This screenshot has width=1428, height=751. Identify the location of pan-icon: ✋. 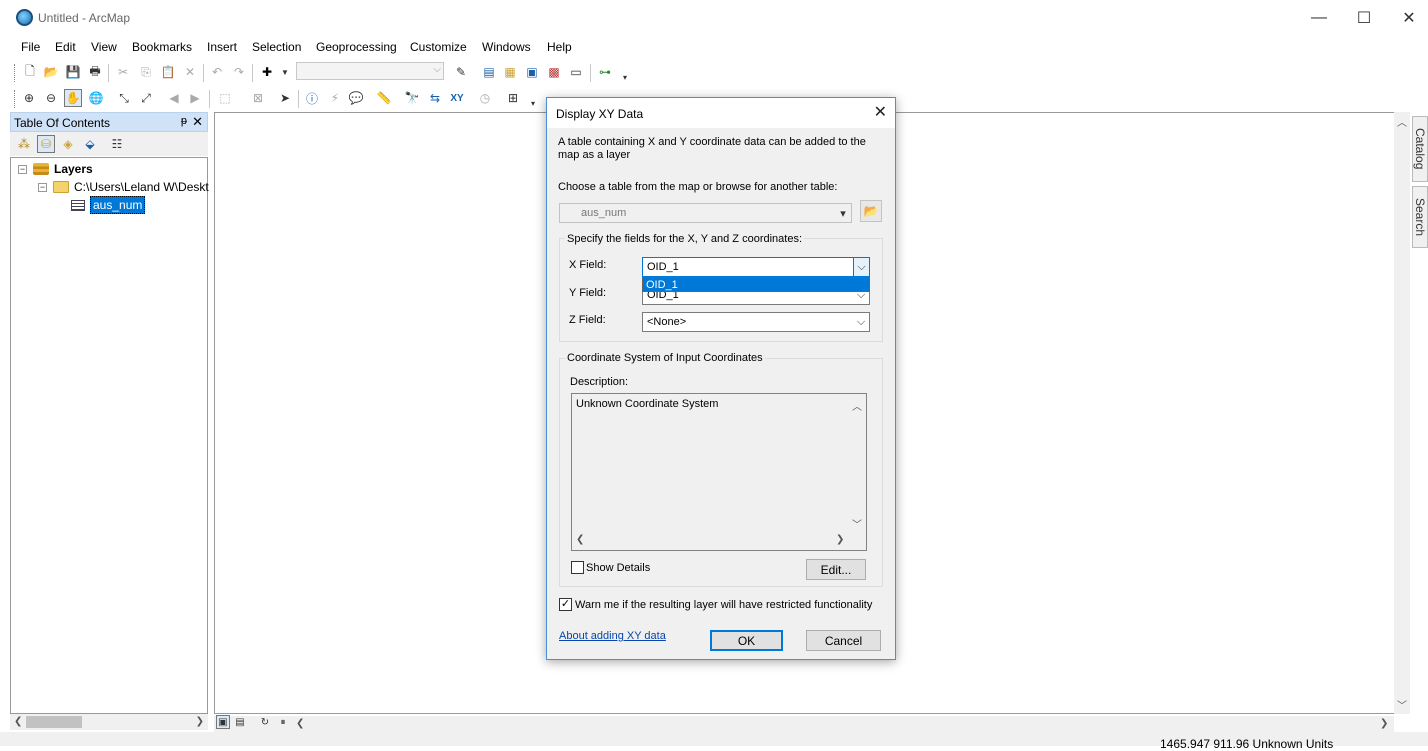
(73, 98).